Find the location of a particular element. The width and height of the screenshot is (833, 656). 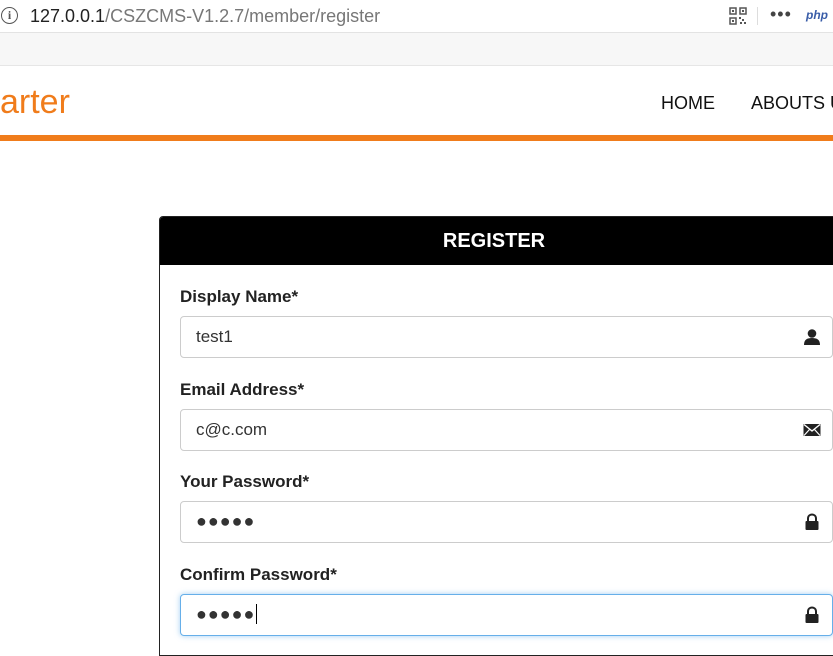

confirm-password-value: ●●●●● is located at coordinates (227, 614).